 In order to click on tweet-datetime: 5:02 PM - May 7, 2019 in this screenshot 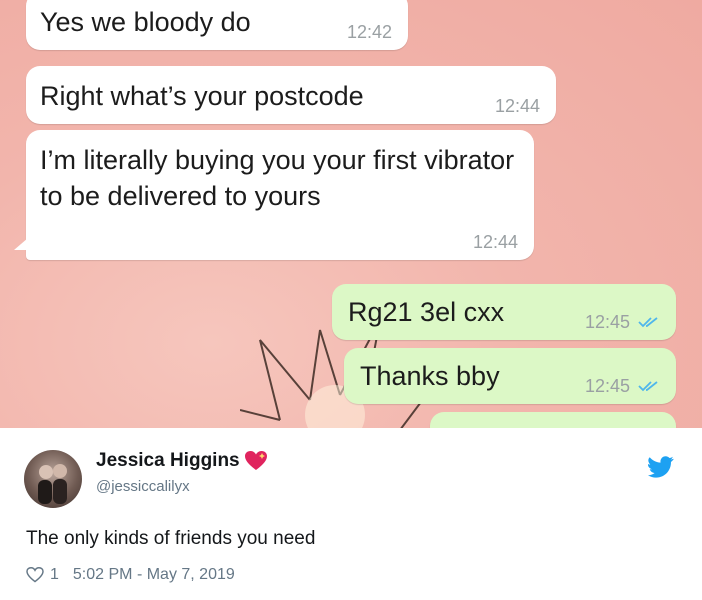, I will do `click(154, 575)`.